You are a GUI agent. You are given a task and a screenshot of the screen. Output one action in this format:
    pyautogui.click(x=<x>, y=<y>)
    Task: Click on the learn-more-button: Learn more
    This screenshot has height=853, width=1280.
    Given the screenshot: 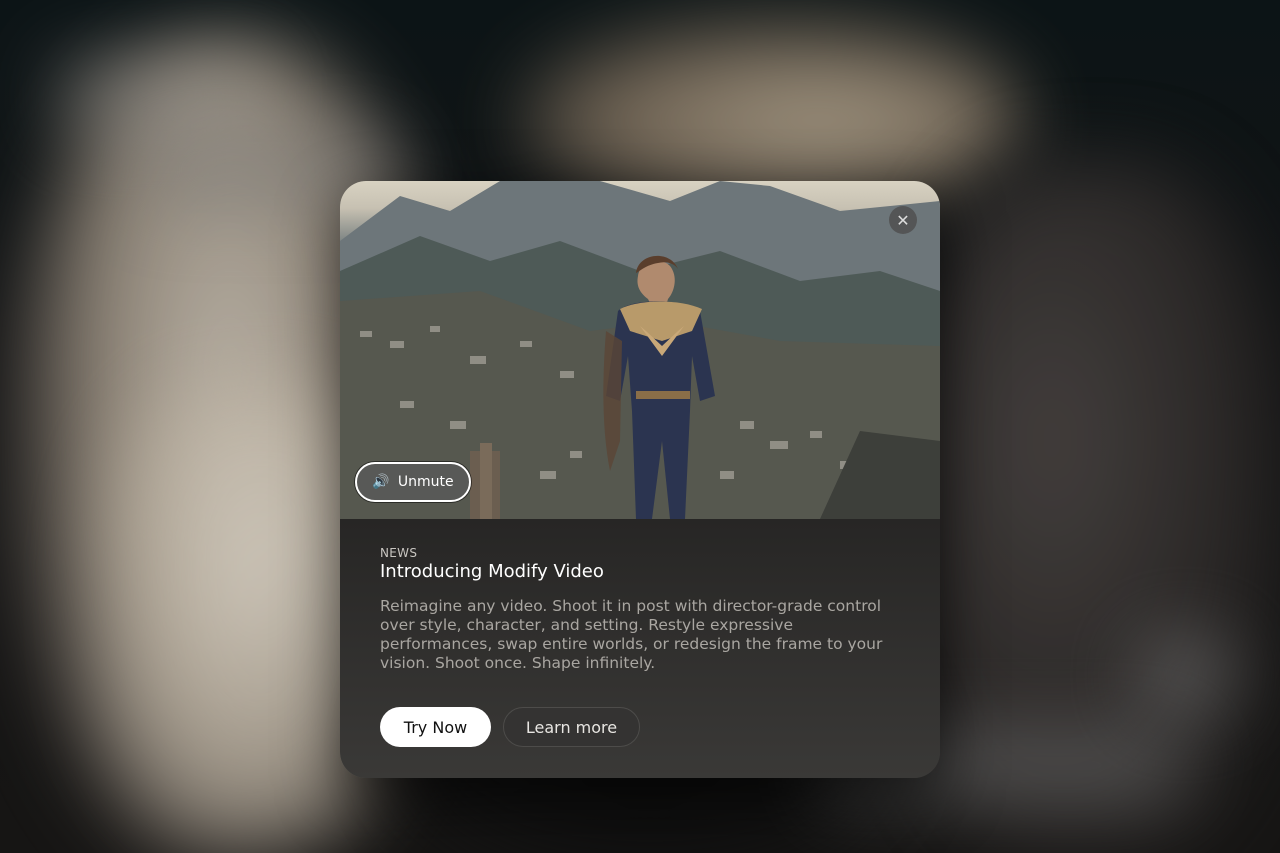 What is the action you would take?
    pyautogui.click(x=571, y=727)
    